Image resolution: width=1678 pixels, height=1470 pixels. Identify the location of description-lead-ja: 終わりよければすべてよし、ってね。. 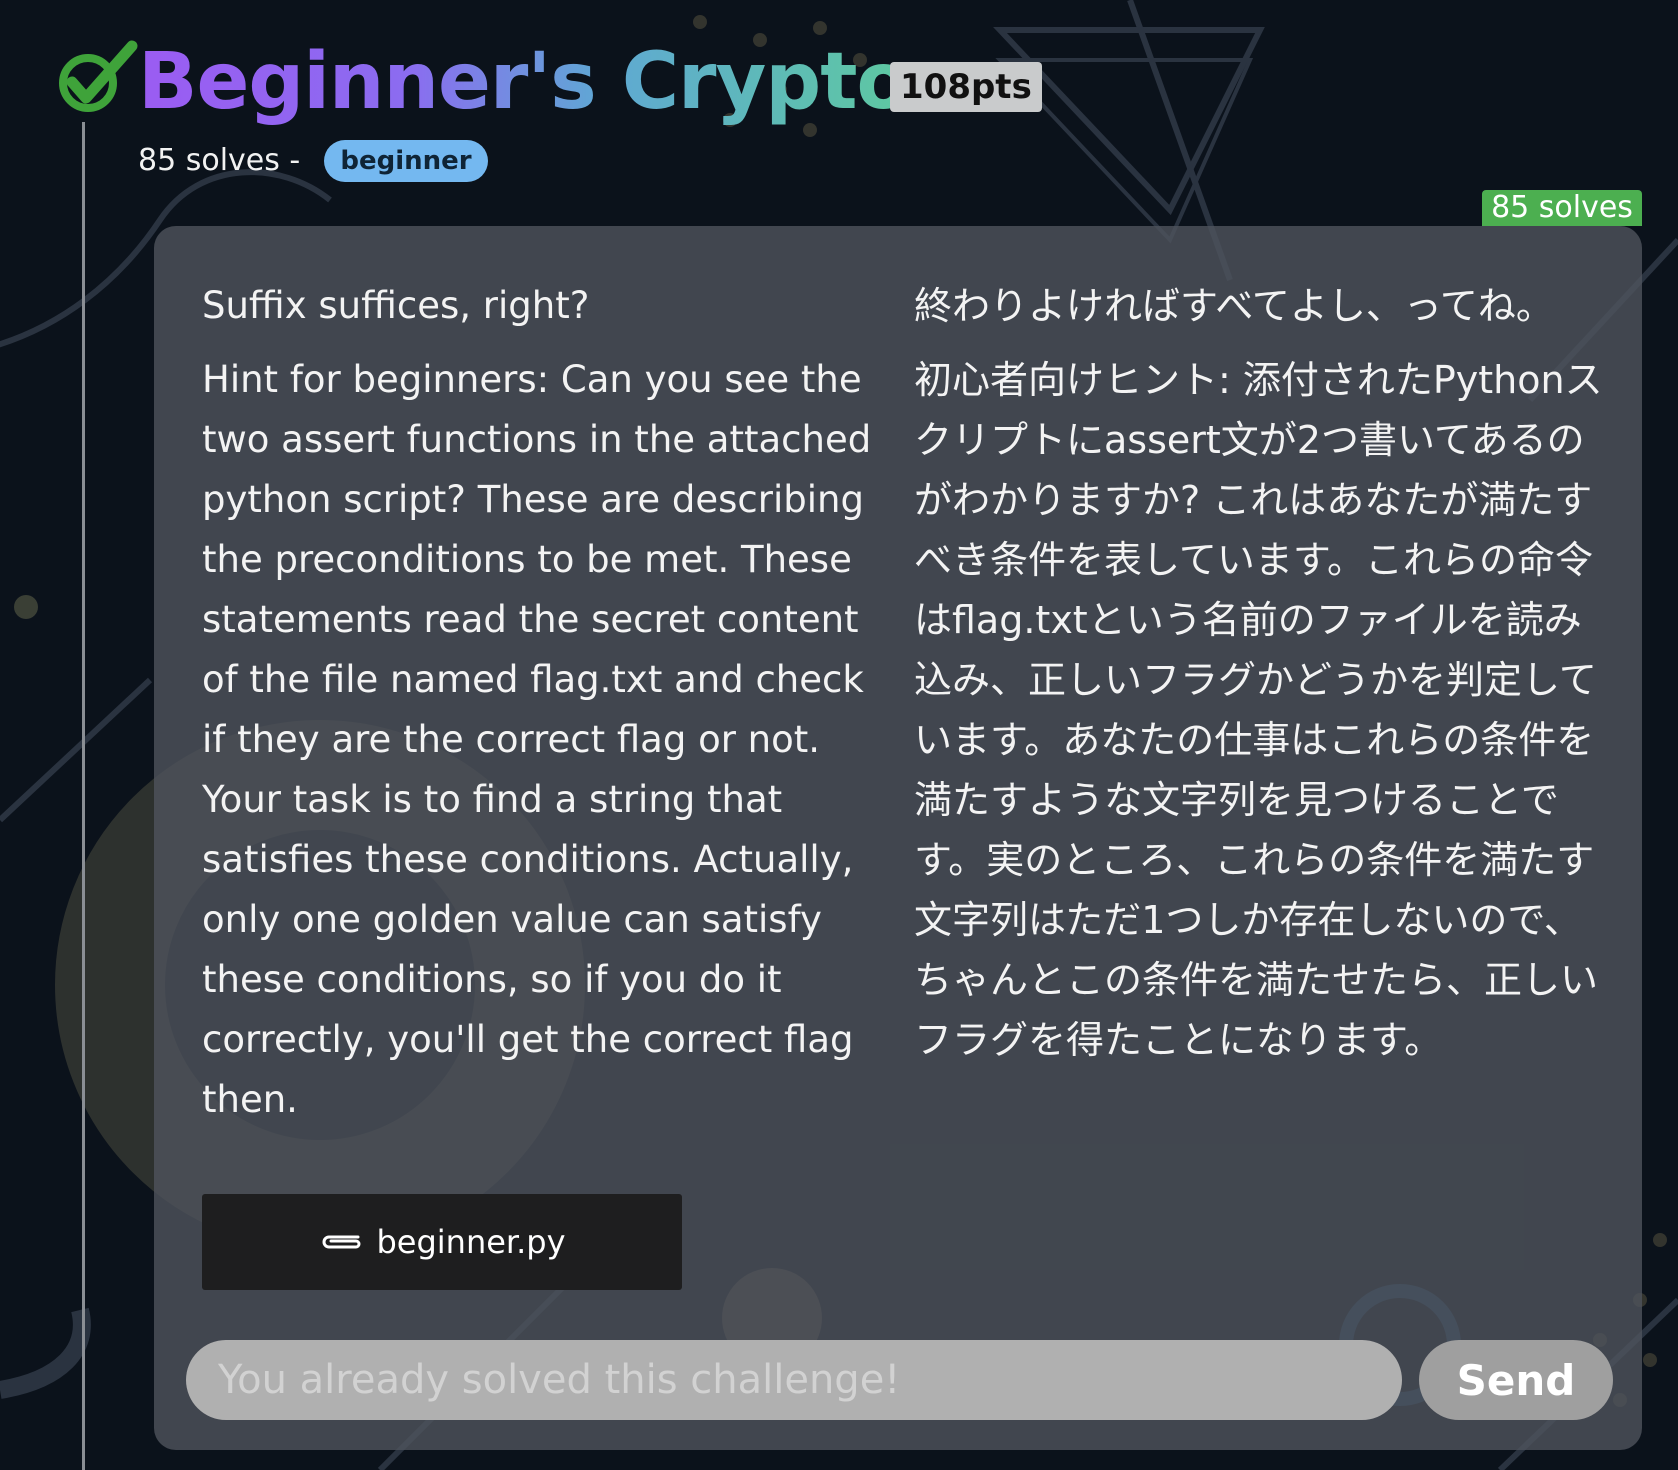
(1234, 306).